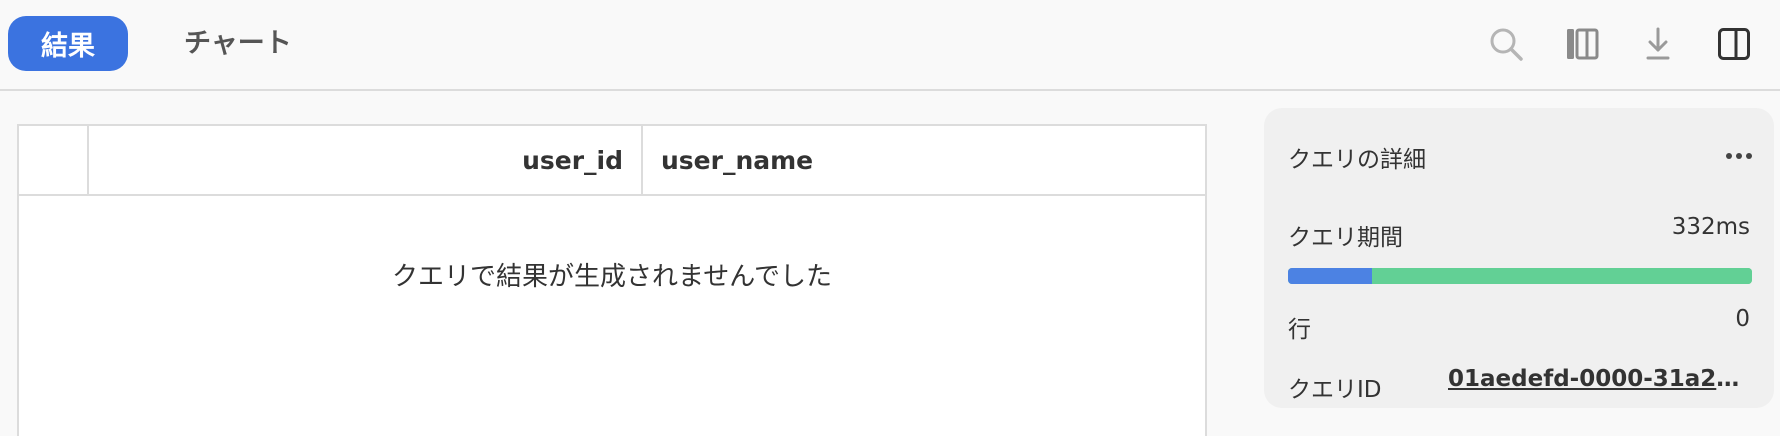 The image size is (1780, 436). What do you see at coordinates (1739, 156) in the screenshot?
I see `more-options-icon` at bounding box center [1739, 156].